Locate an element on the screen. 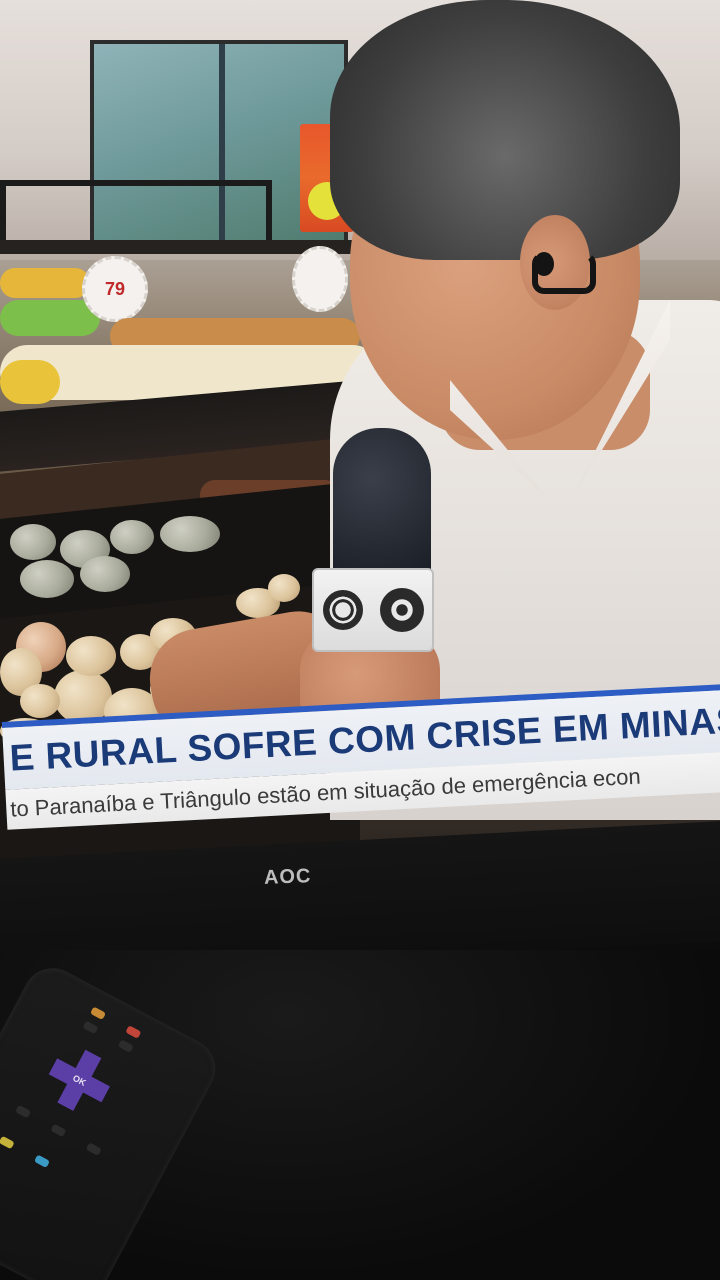 The width and height of the screenshot is (720, 1280). tv-brand-logo: AOC is located at coordinates (287, 877).